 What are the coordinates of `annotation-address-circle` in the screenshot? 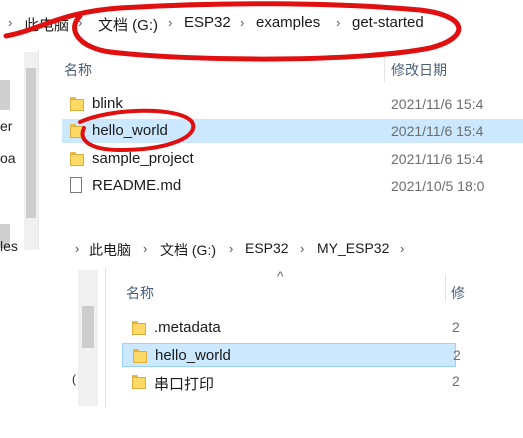 It's located at (232, 31).